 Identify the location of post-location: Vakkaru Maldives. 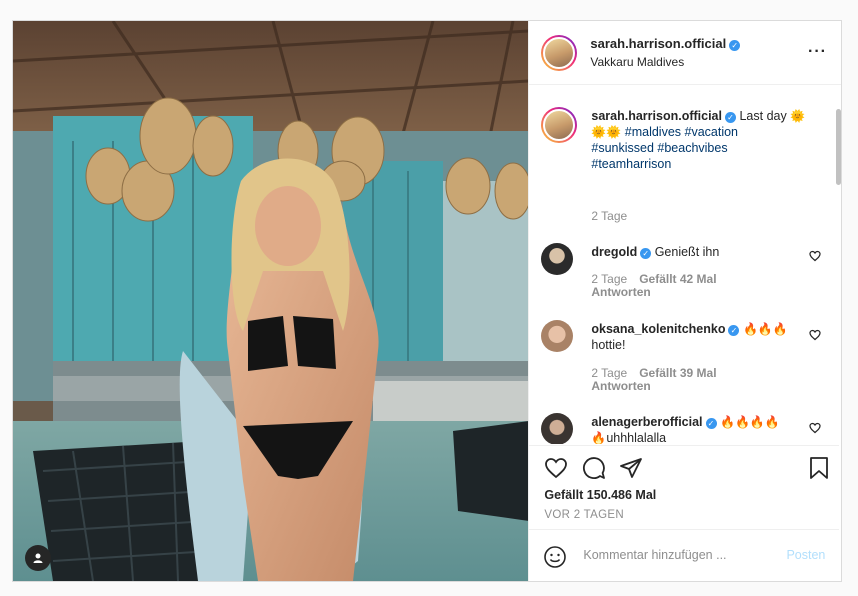
(665, 62).